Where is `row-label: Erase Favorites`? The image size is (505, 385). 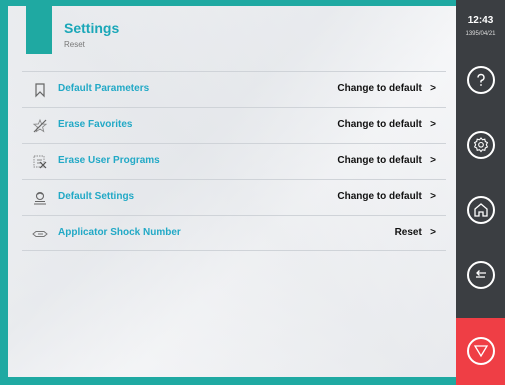 row-label: Erase Favorites is located at coordinates (95, 124).